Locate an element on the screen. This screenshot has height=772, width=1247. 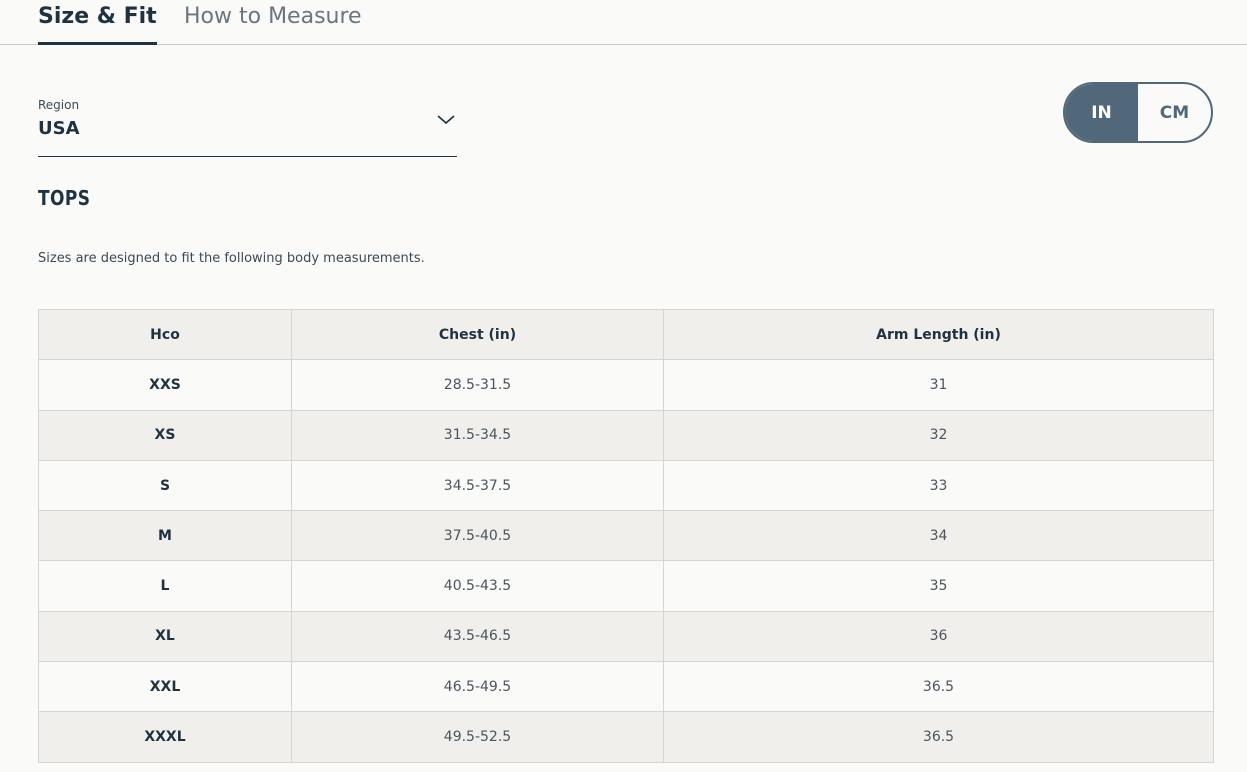
table-row: XXXL 49.5-52.5 36.5 is located at coordinates (626, 737).